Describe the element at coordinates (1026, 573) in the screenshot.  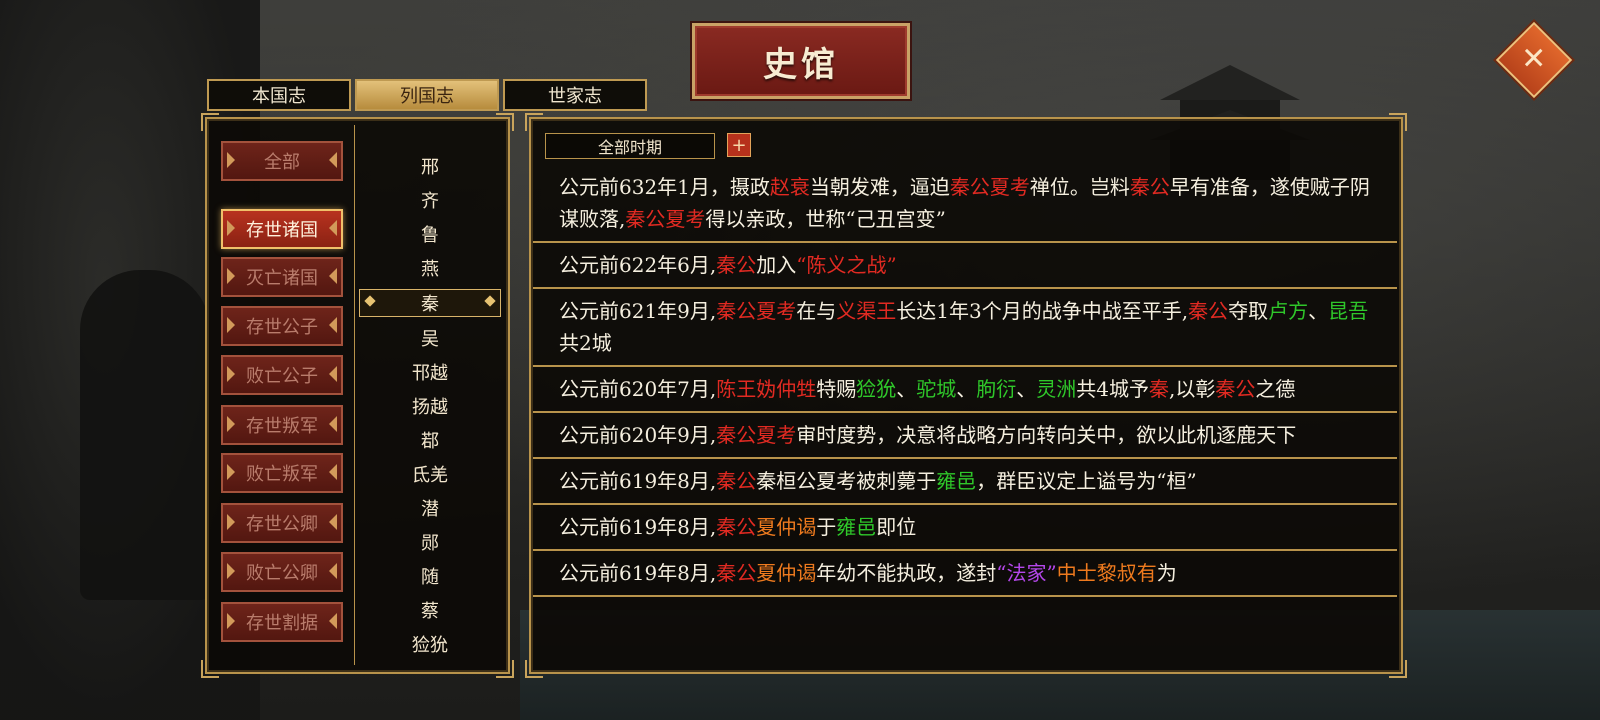
I see `event-highlight: “法家”` at that location.